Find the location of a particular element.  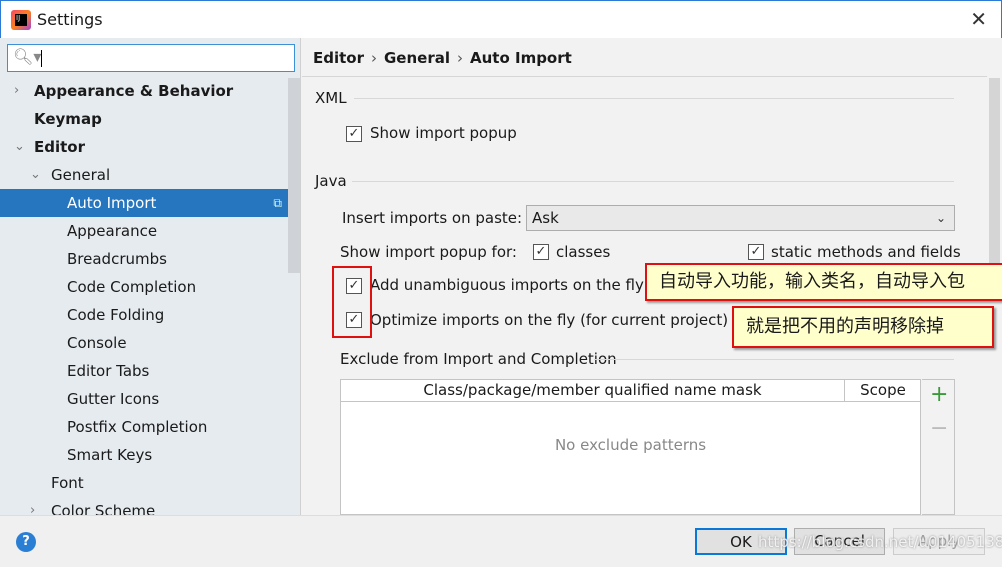

breadcrumb-general: General is located at coordinates (417, 58).